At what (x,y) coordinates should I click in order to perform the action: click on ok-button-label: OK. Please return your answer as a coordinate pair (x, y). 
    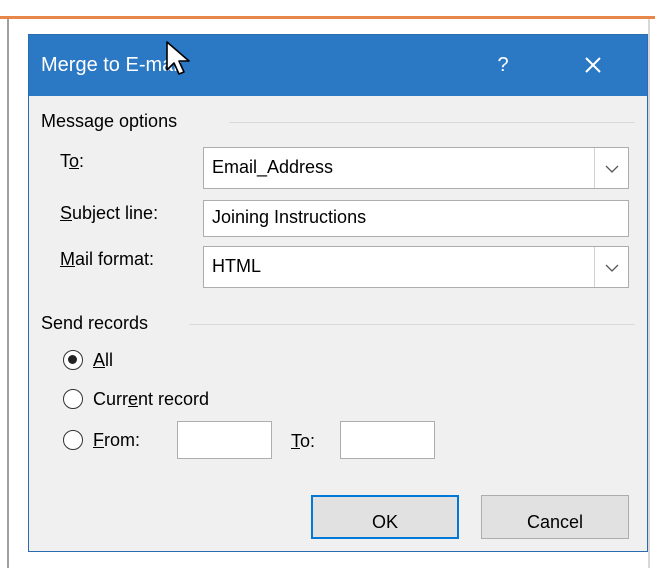
    Looking at the image, I should click on (384, 521).